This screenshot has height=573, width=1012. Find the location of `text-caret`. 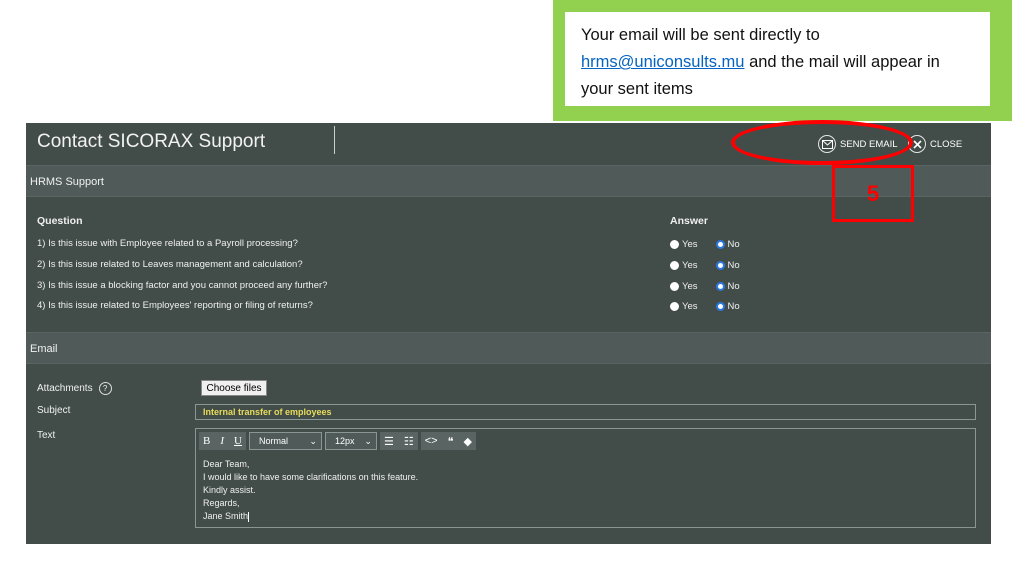

text-caret is located at coordinates (249, 516).